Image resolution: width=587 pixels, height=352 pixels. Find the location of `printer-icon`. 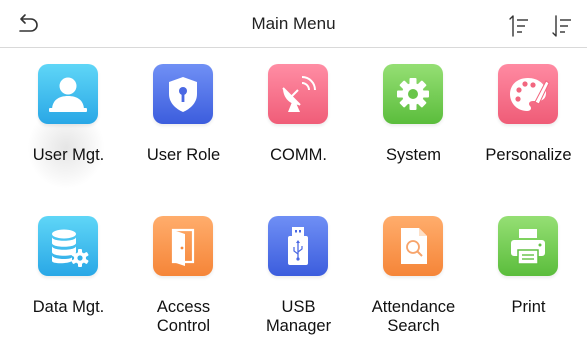

printer-icon is located at coordinates (527, 246).